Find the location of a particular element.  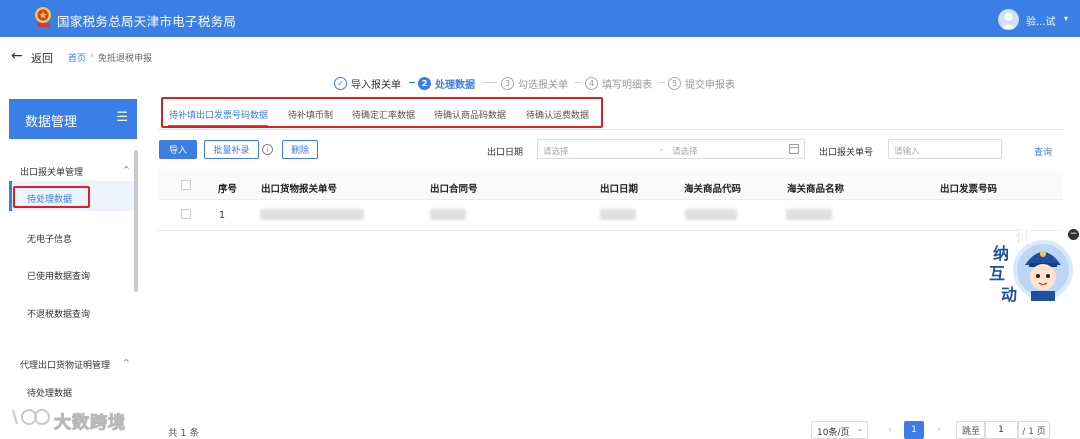

step-number: 5 is located at coordinates (674, 83).